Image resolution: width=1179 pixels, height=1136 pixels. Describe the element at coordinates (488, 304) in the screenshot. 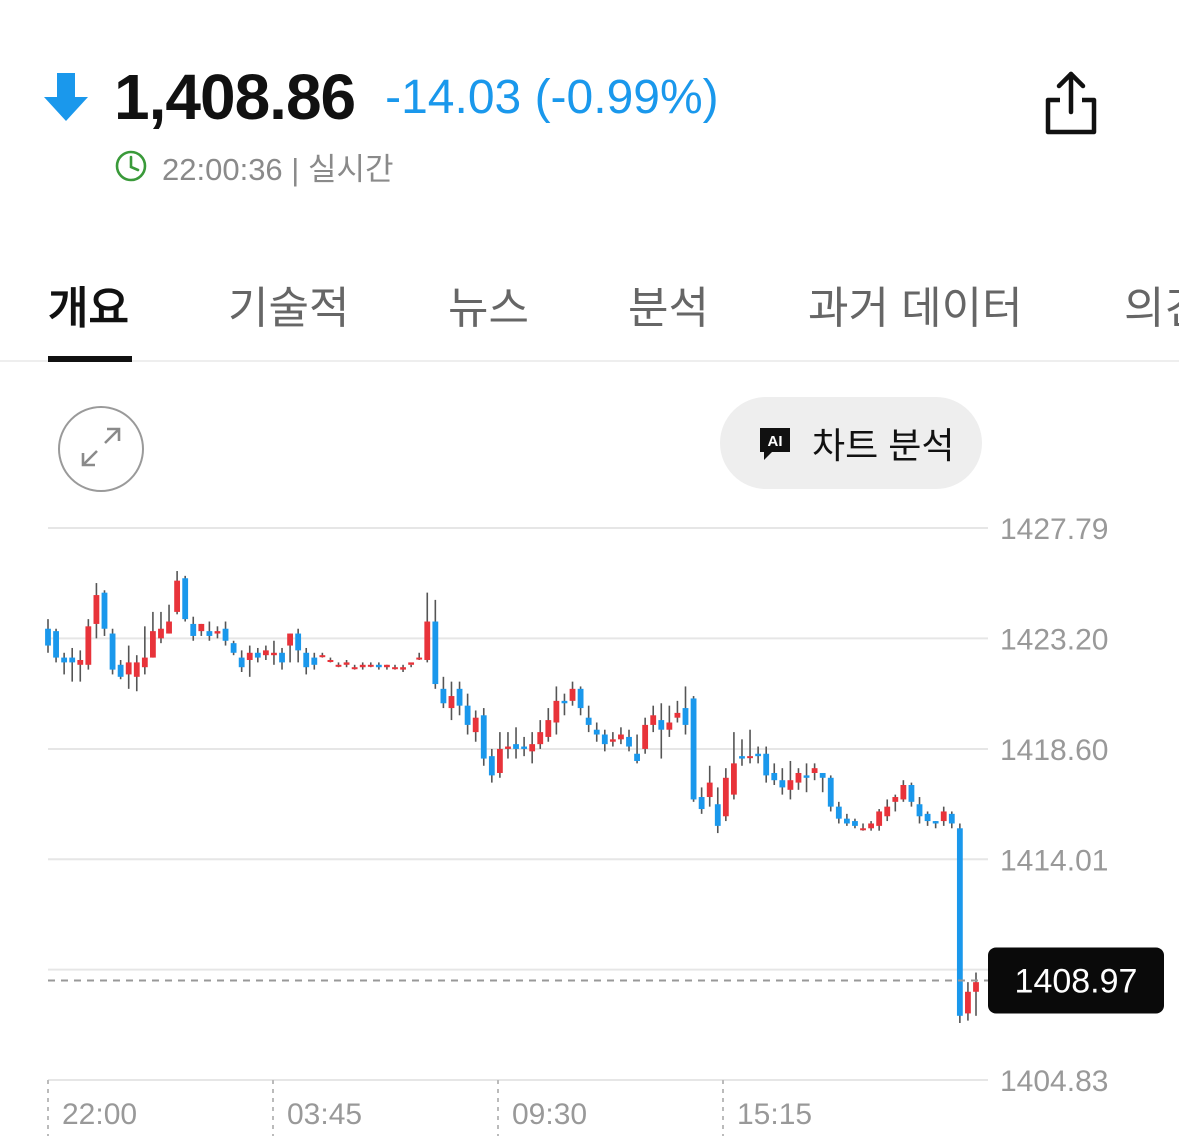

I see `tab-news: 뉴스` at that location.